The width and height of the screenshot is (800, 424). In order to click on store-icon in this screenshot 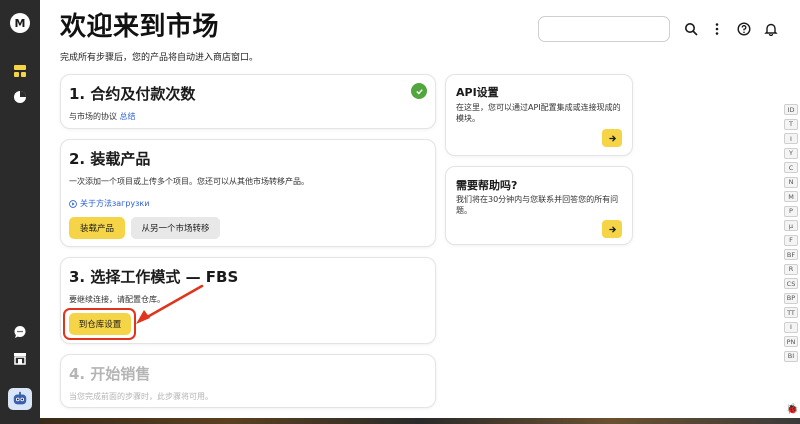, I will do `click(20, 358)`.